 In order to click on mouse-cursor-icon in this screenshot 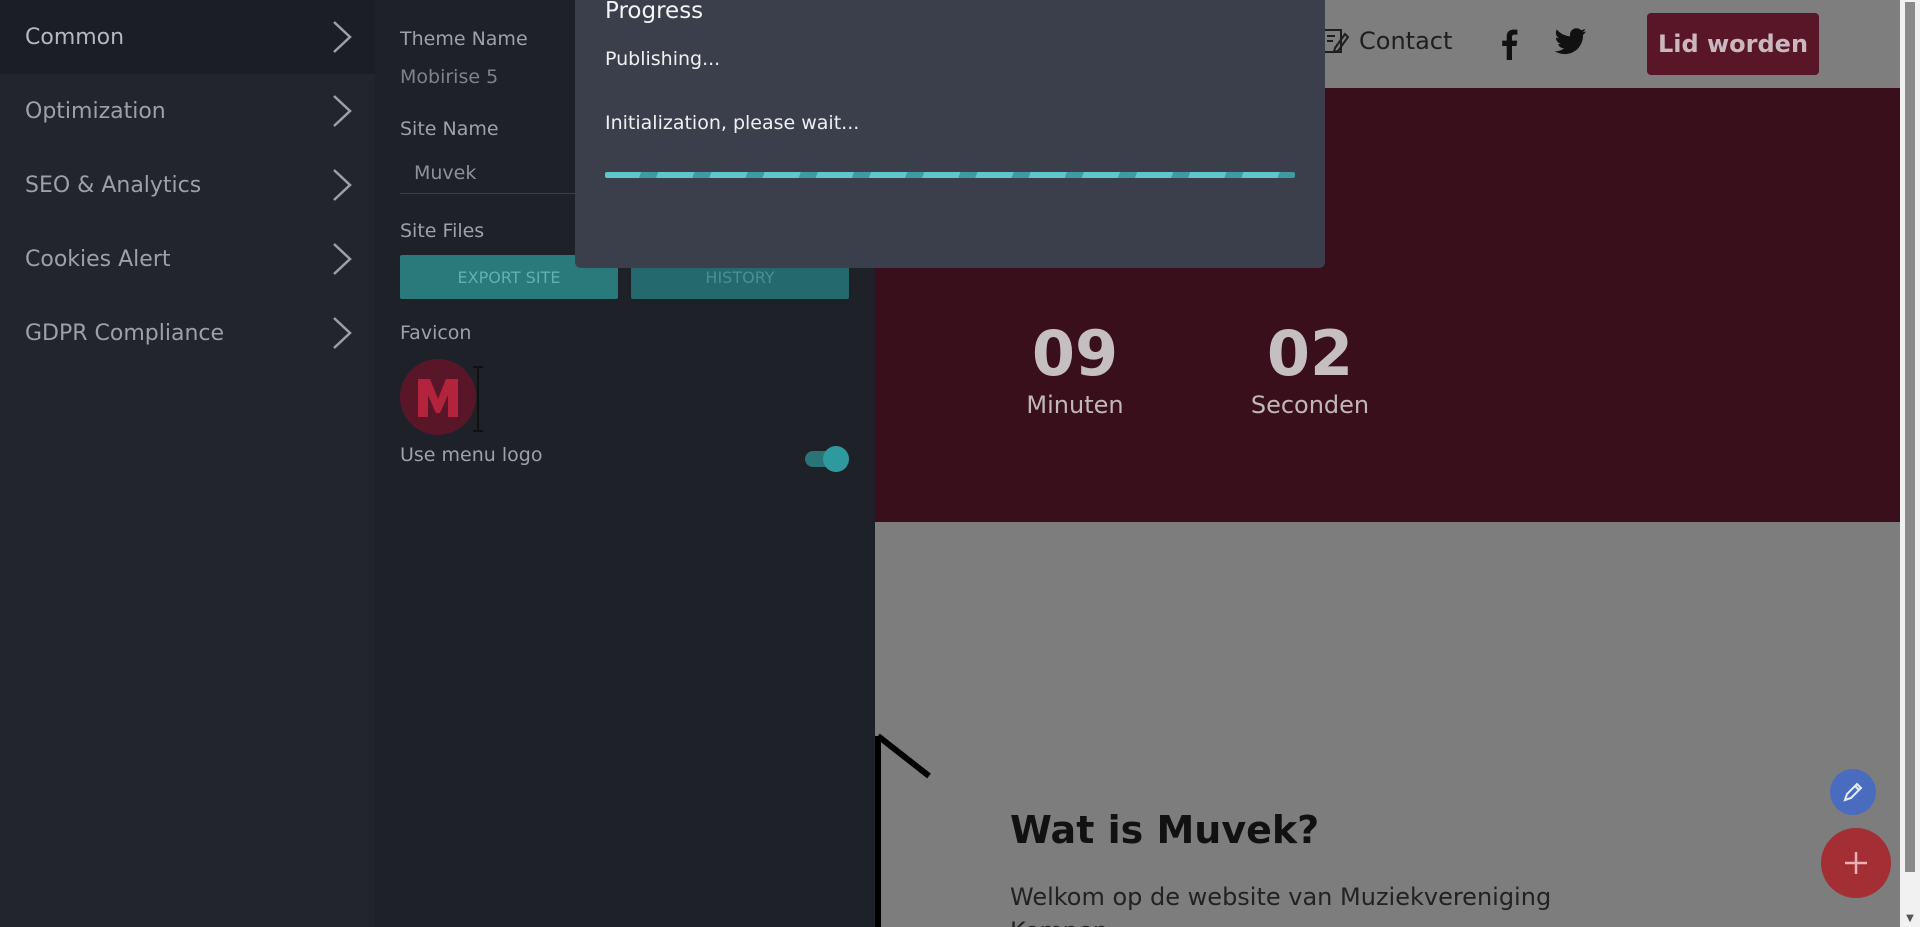, I will do `click(903, 830)`.